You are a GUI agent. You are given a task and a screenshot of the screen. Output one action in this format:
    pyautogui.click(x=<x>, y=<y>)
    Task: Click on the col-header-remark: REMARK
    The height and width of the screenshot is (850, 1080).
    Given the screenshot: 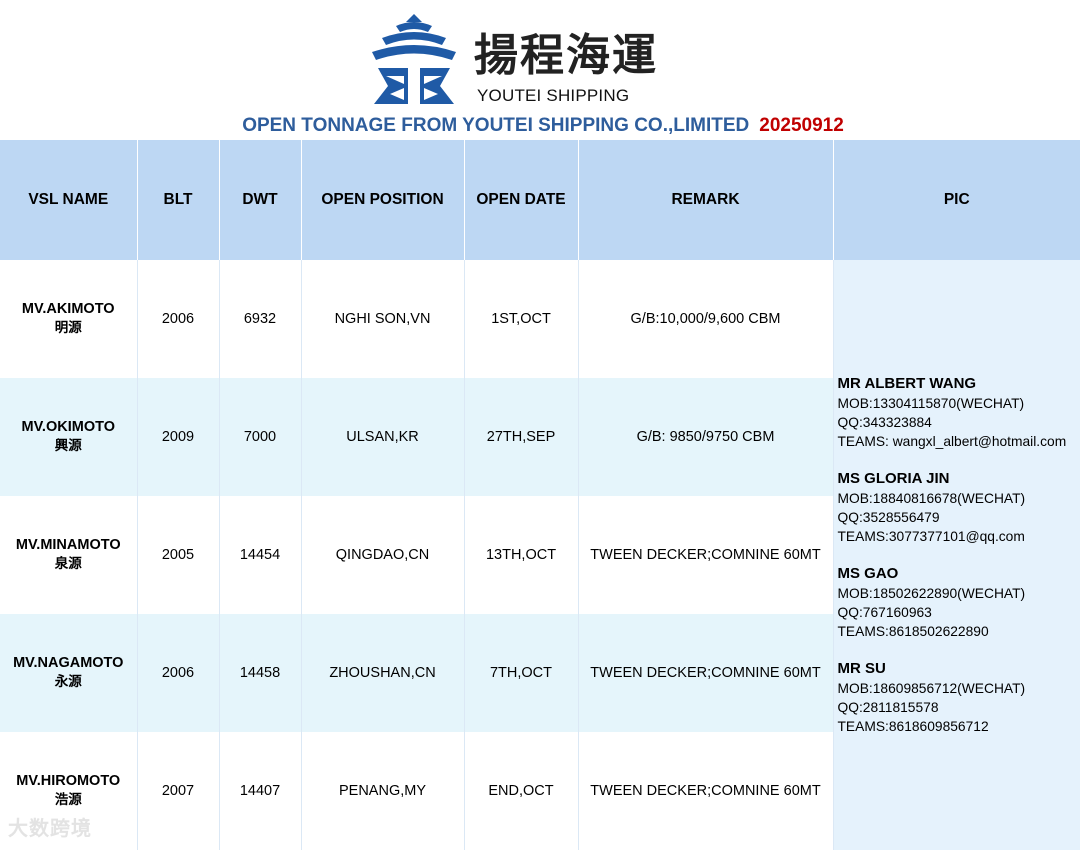 What is the action you would take?
    pyautogui.click(x=705, y=200)
    